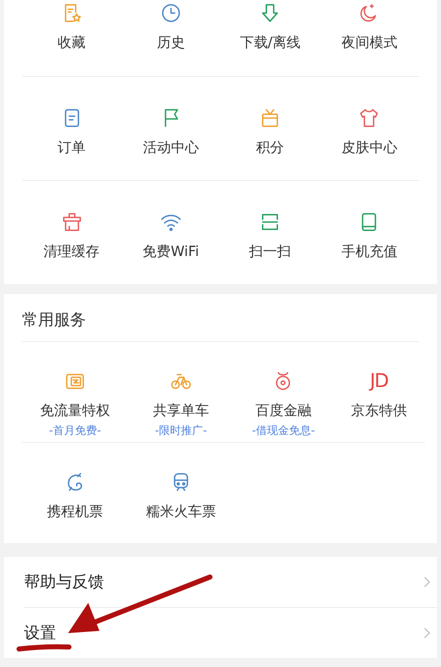 The image size is (441, 667). Describe the element at coordinates (270, 232) in the screenshot. I see `tool-item: 扫一扫` at that location.